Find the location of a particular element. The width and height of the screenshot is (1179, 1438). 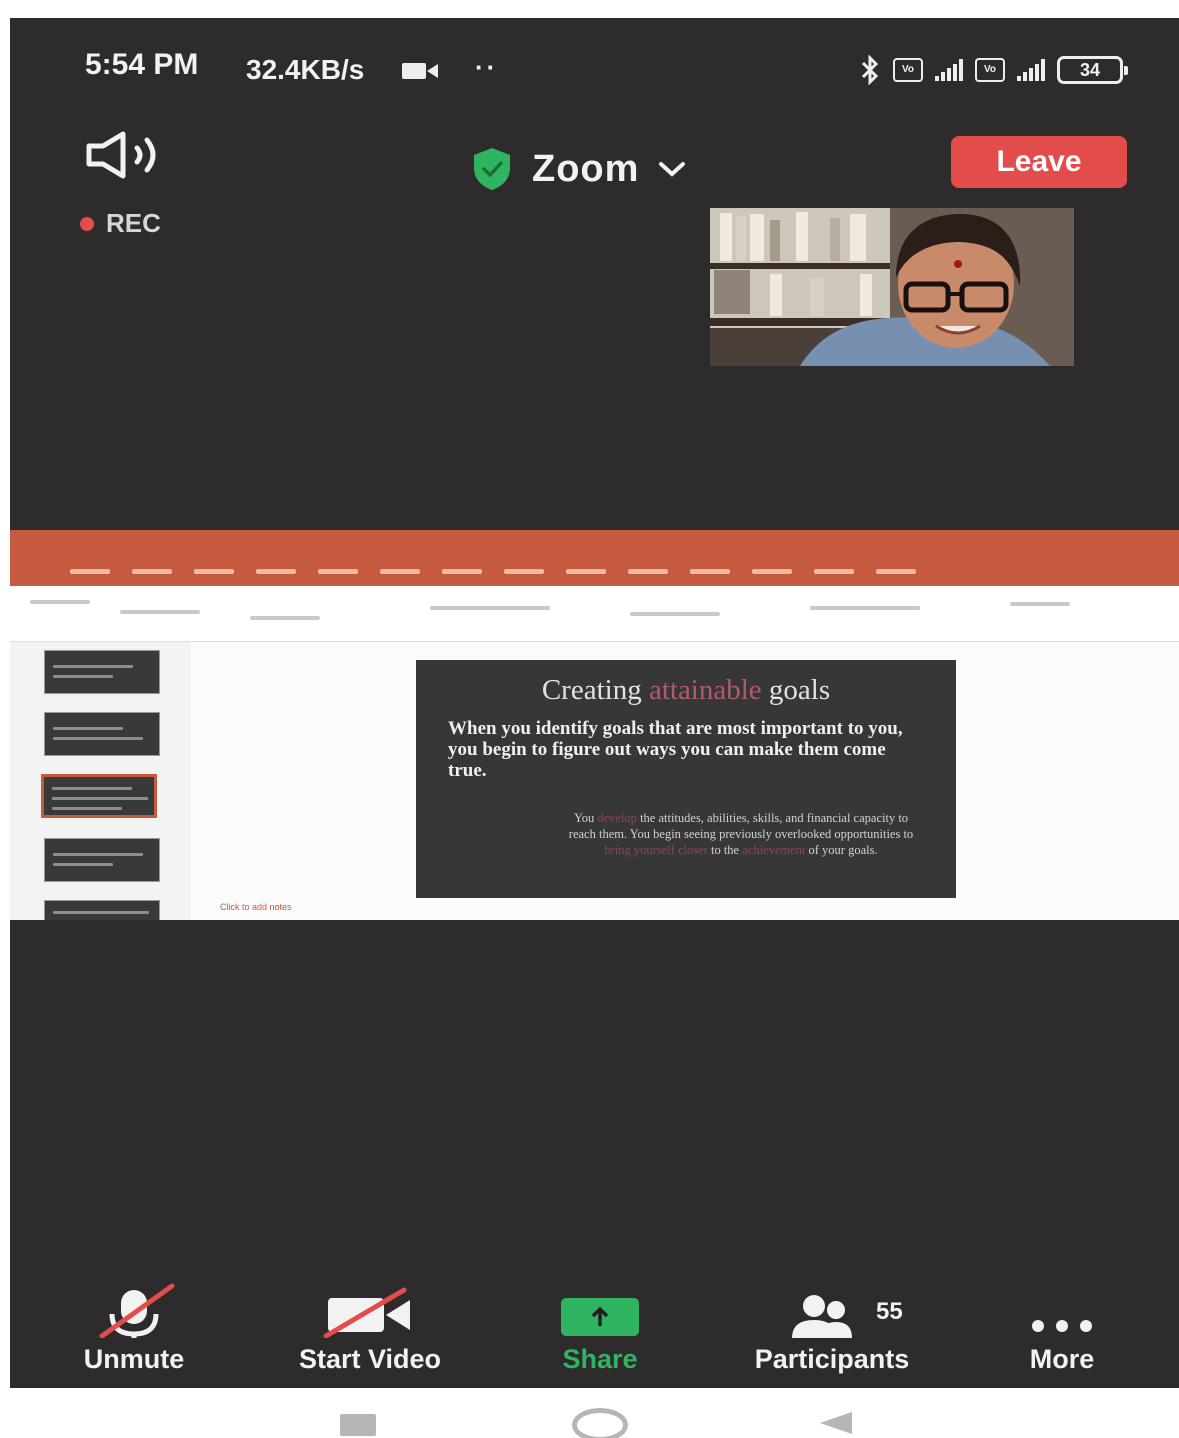

slide-sub-highlight: achievement is located at coordinates (774, 850).